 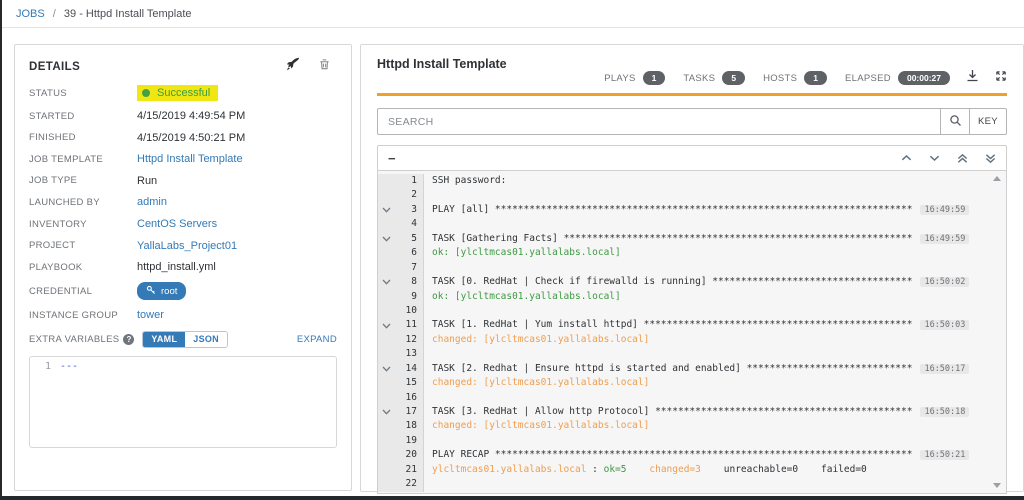 What do you see at coordinates (409, 224) in the screenshot?
I see `line-number: 4` at bounding box center [409, 224].